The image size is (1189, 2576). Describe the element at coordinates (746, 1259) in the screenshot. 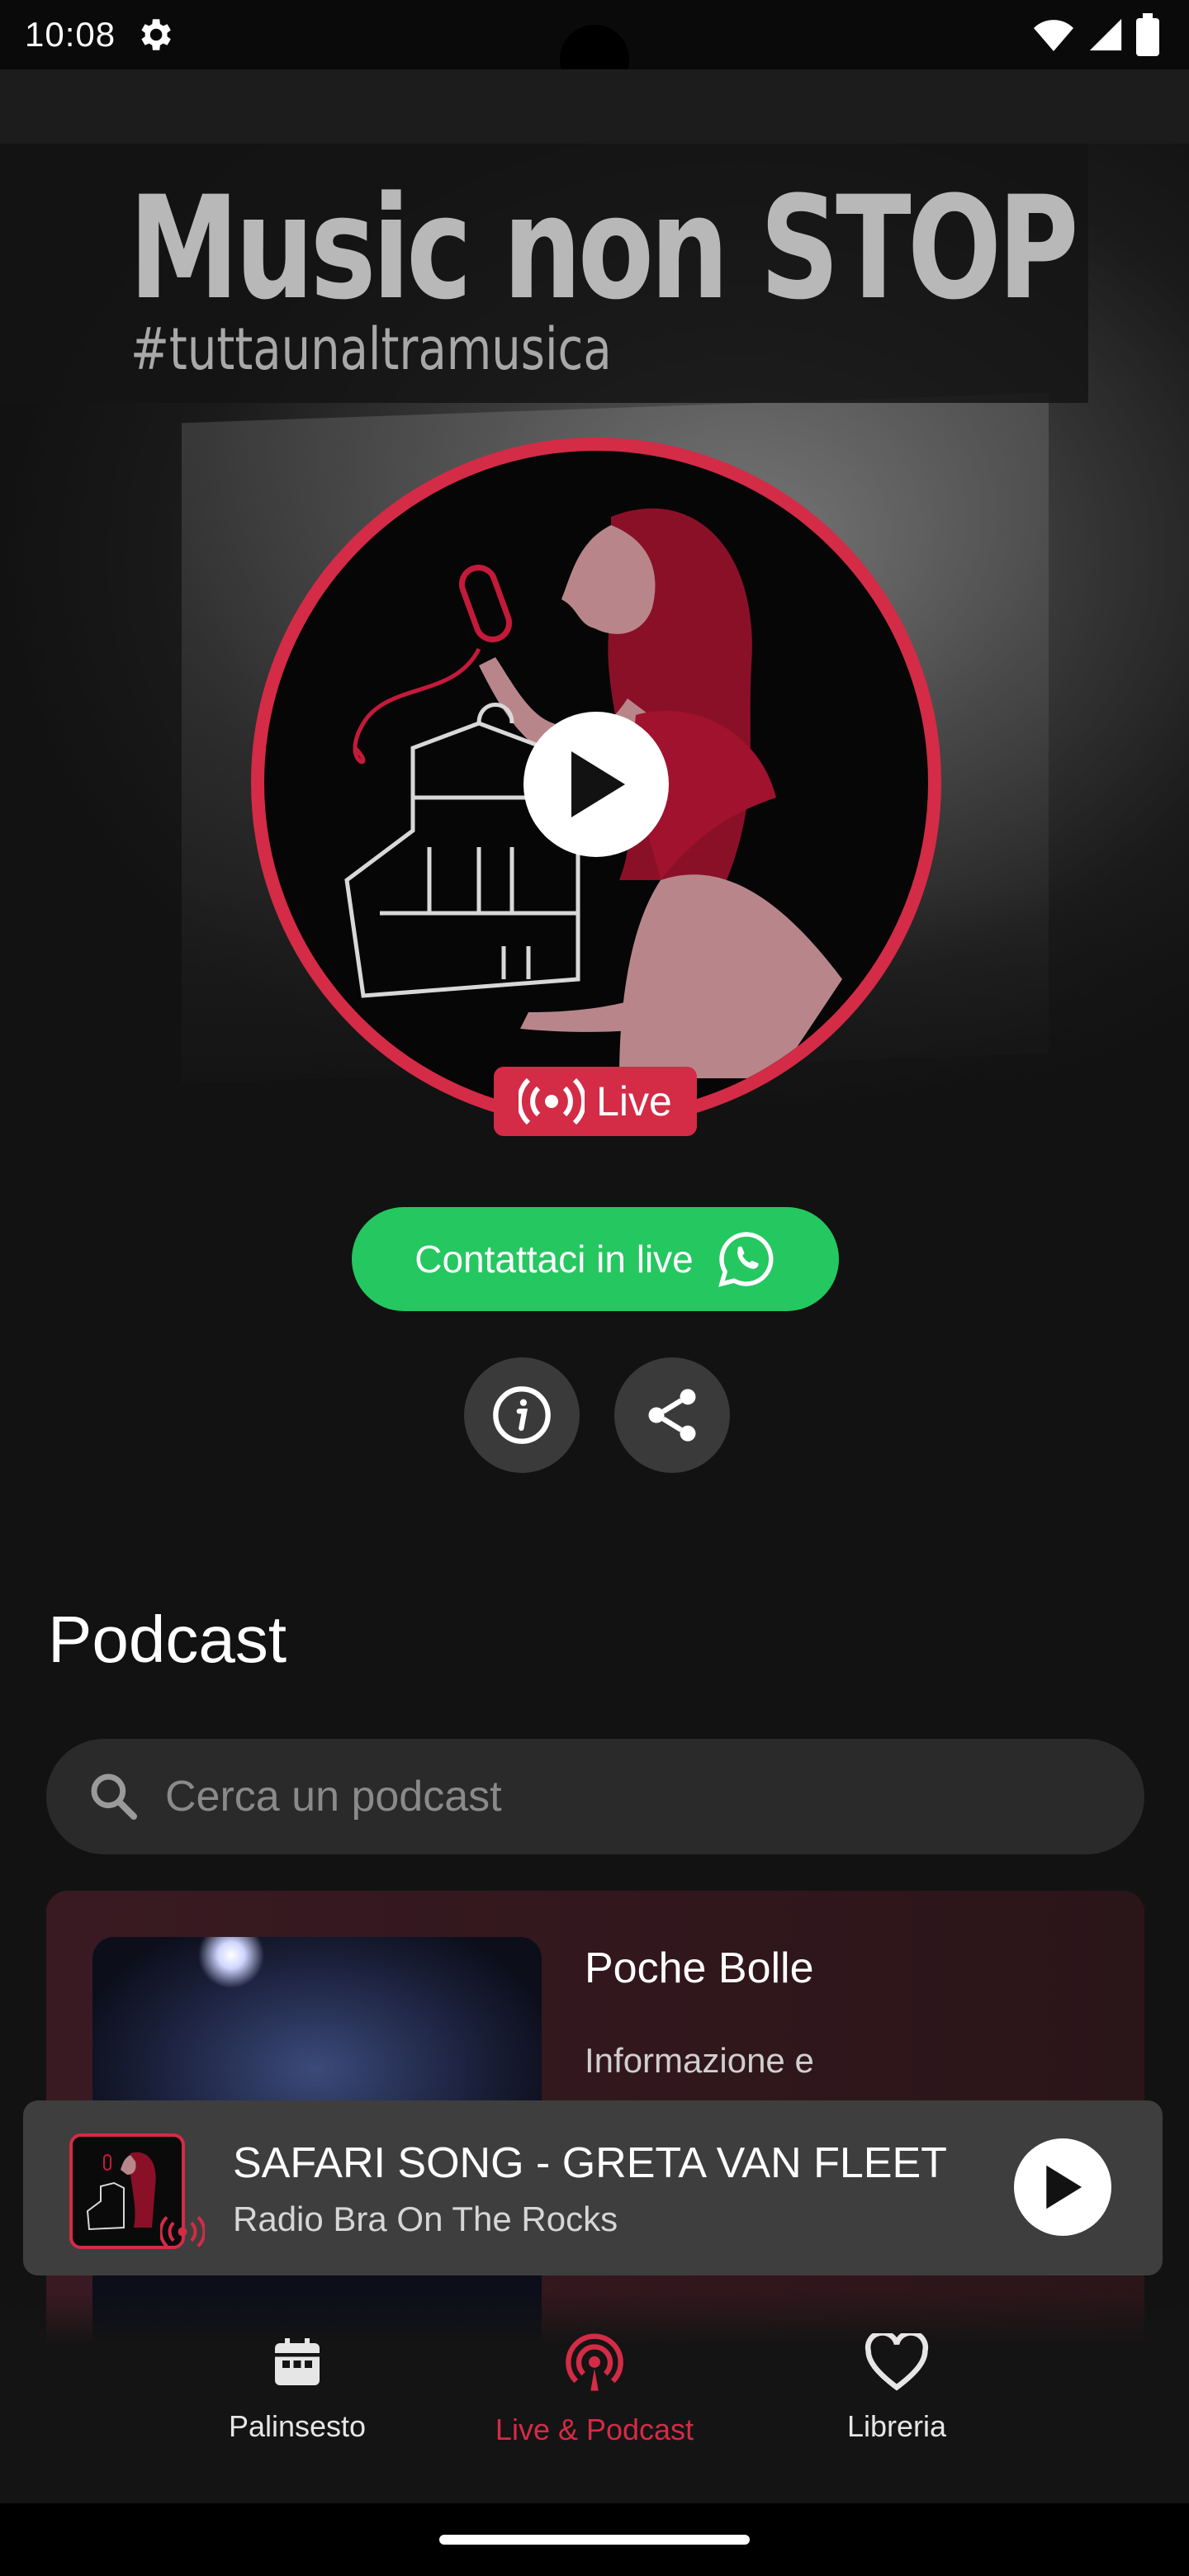

I see `whatsapp-icon` at that location.